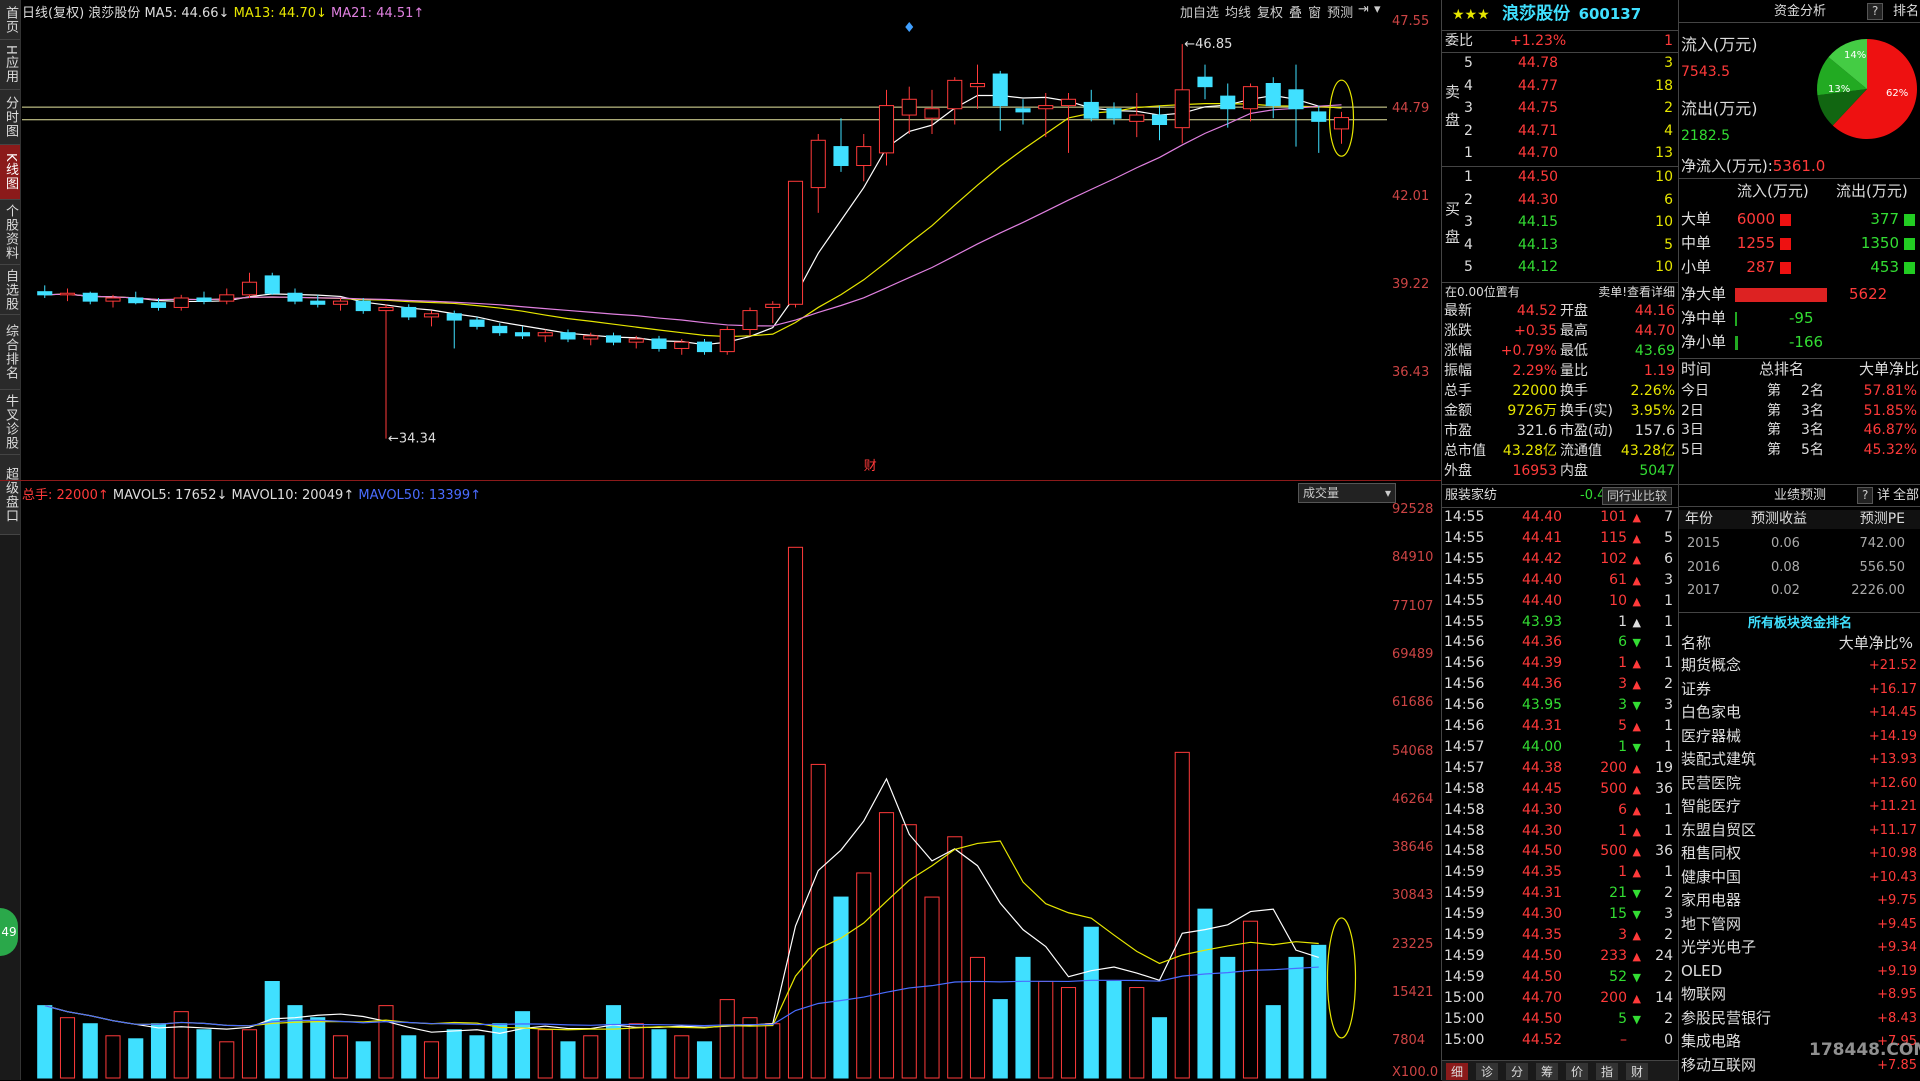  What do you see at coordinates (1464, 642) in the screenshot?
I see `tick-time: 14:56` at bounding box center [1464, 642].